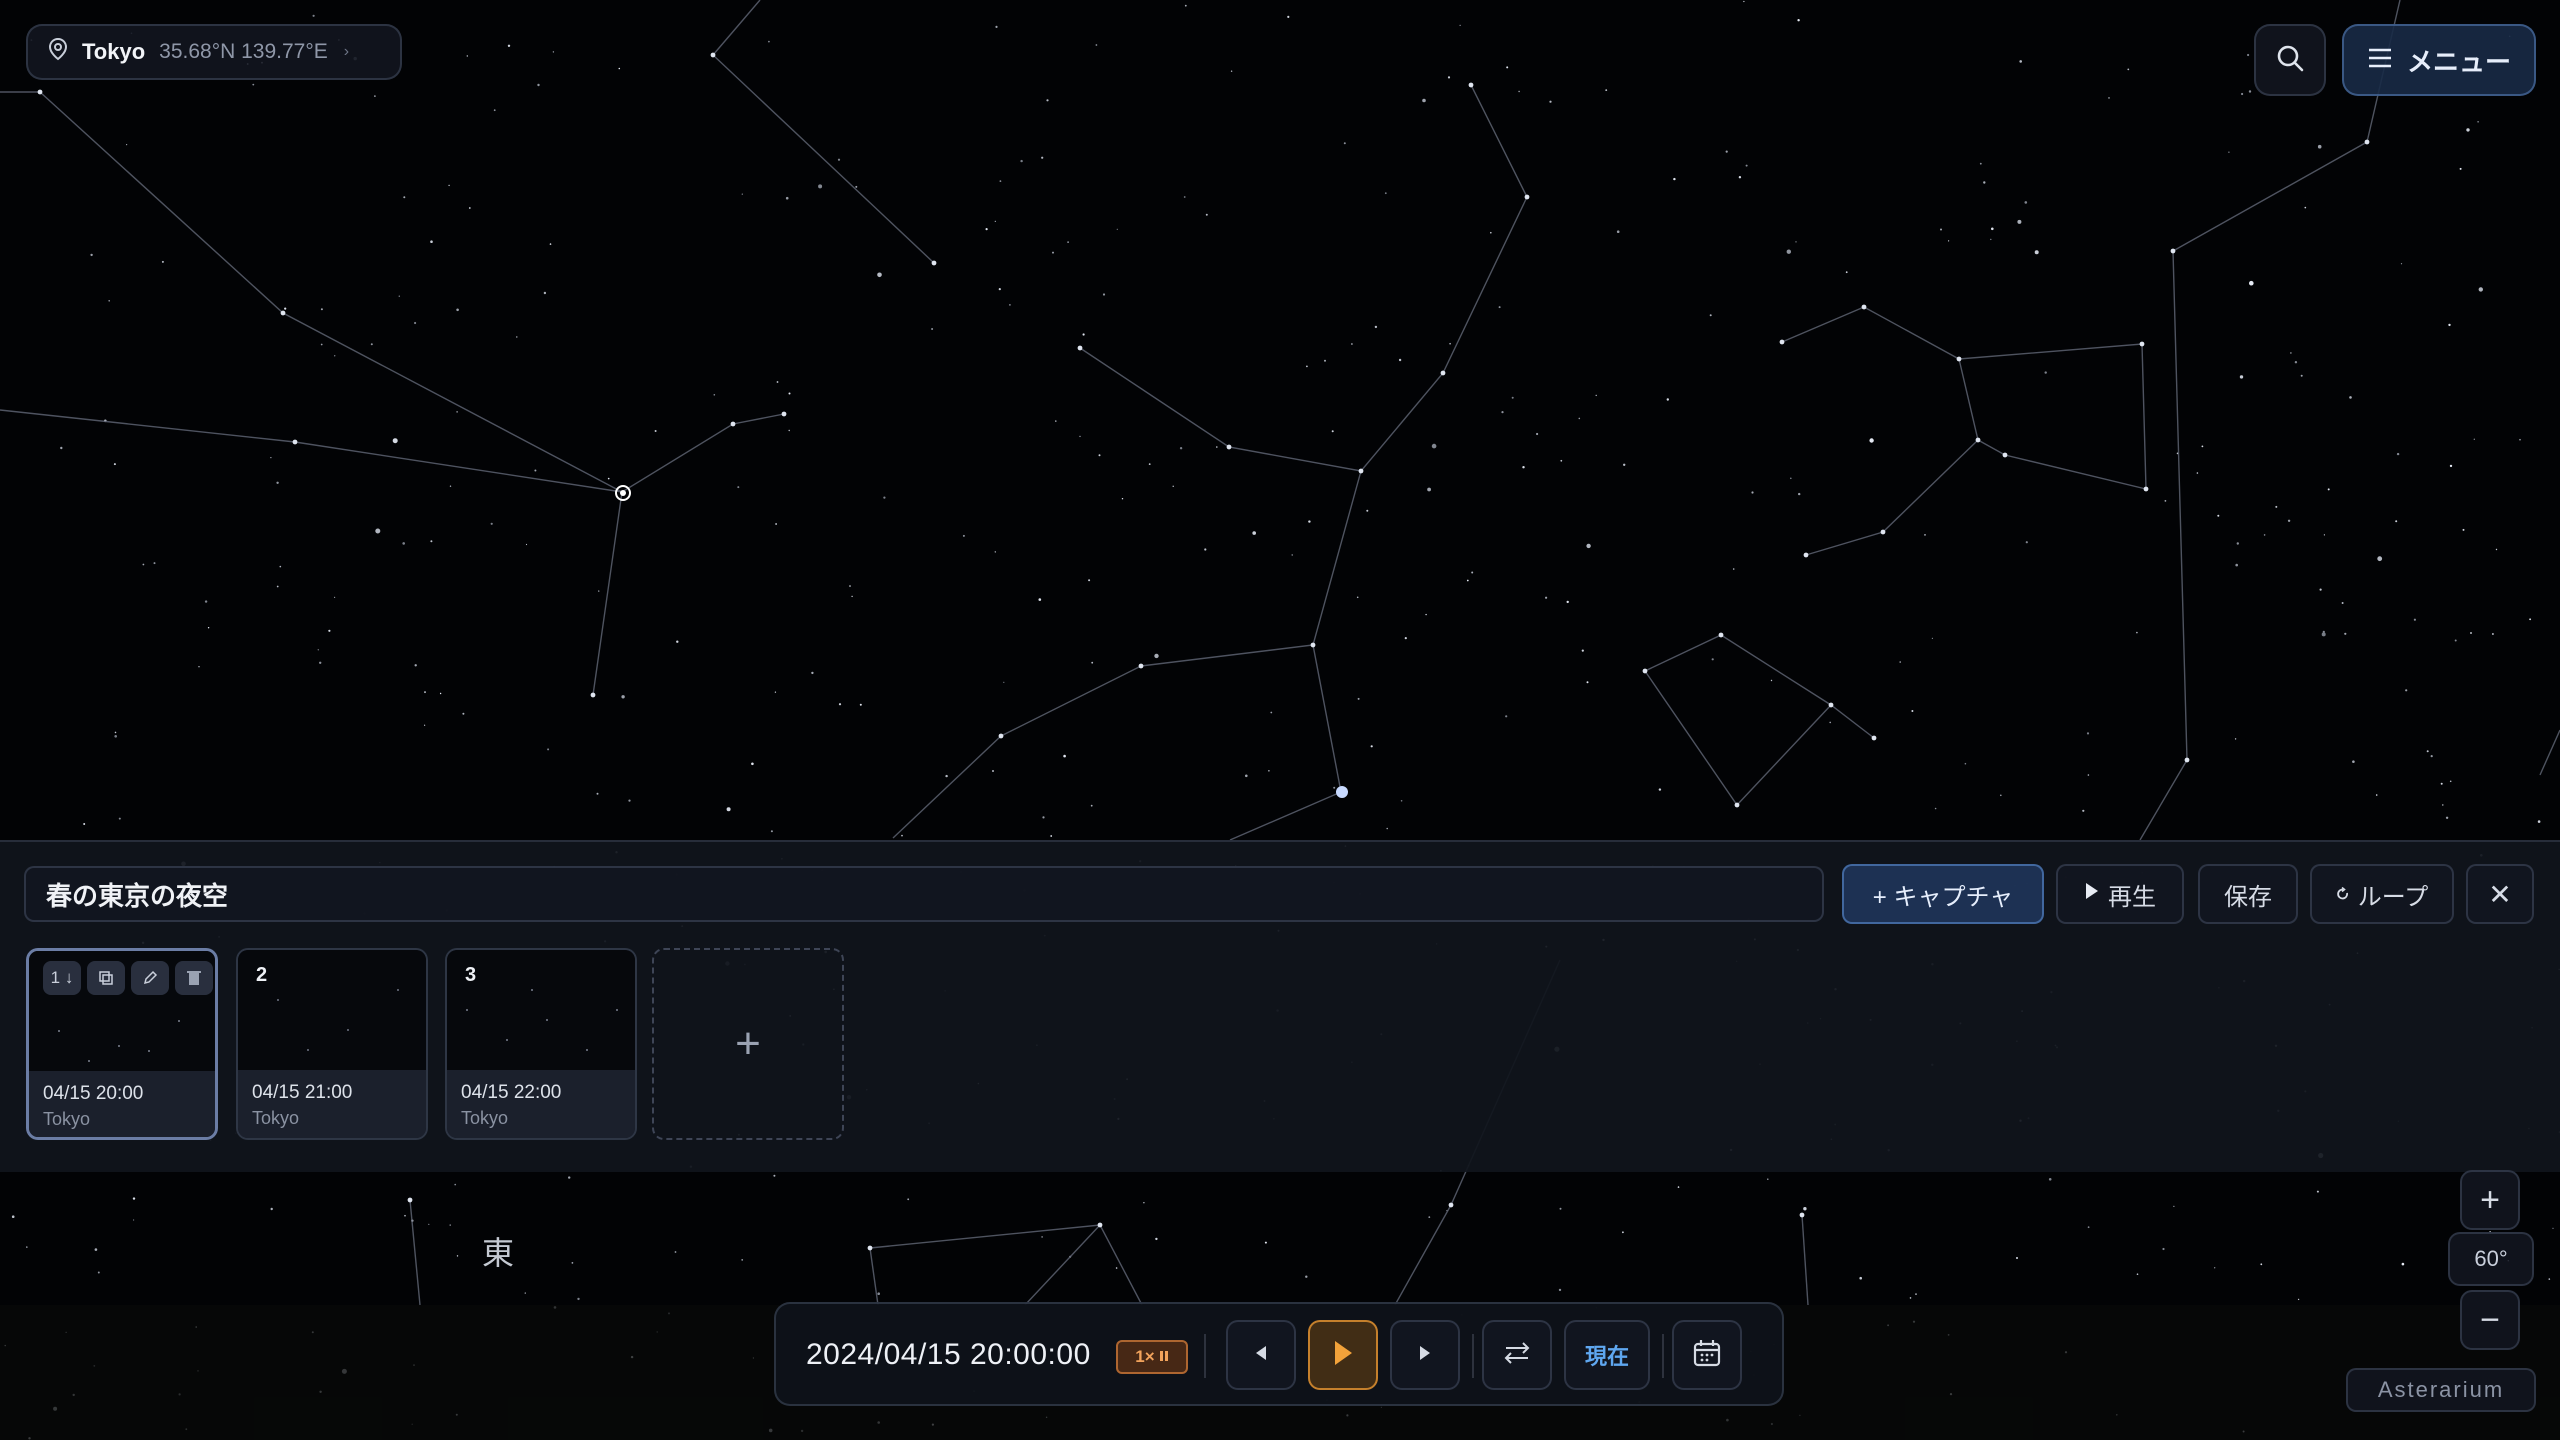 The image size is (2560, 1440). What do you see at coordinates (541, 1044) in the screenshot?
I see `slide-card-3: 3 04/15 22:00 Tokyo` at bounding box center [541, 1044].